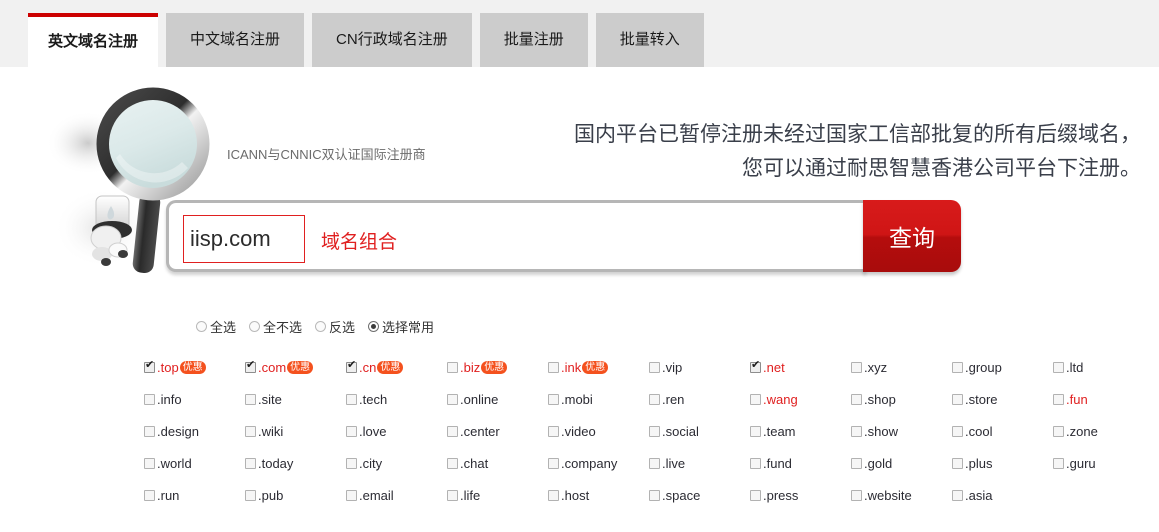 The width and height of the screenshot is (1159, 532). Describe the element at coordinates (800, 399) in the screenshot. I see `suffix-option: .wang` at that location.